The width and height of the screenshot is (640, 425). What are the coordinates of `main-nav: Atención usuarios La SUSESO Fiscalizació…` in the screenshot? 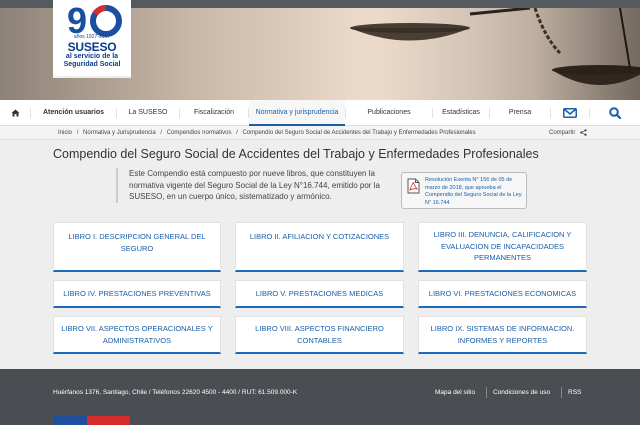 It's located at (320, 113).